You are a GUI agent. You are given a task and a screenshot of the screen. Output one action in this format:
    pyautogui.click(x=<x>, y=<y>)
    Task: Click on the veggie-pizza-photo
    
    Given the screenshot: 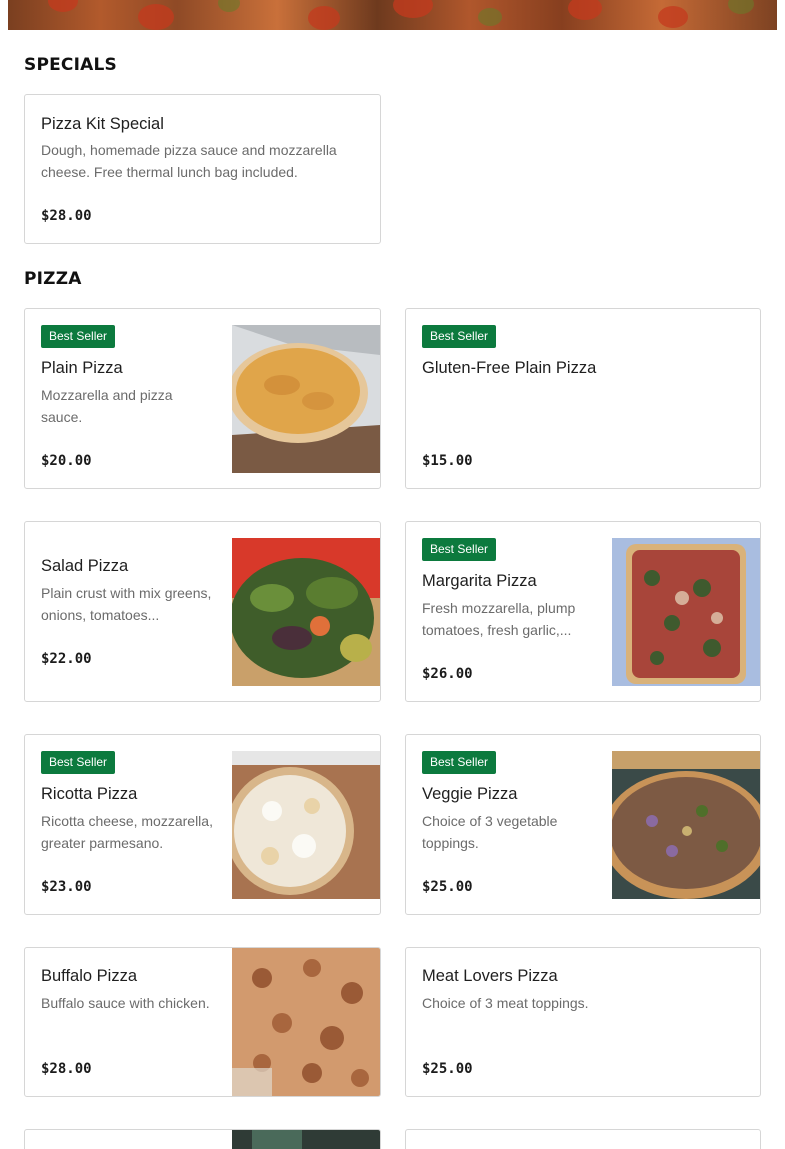 What is the action you would take?
    pyautogui.click(x=686, y=825)
    